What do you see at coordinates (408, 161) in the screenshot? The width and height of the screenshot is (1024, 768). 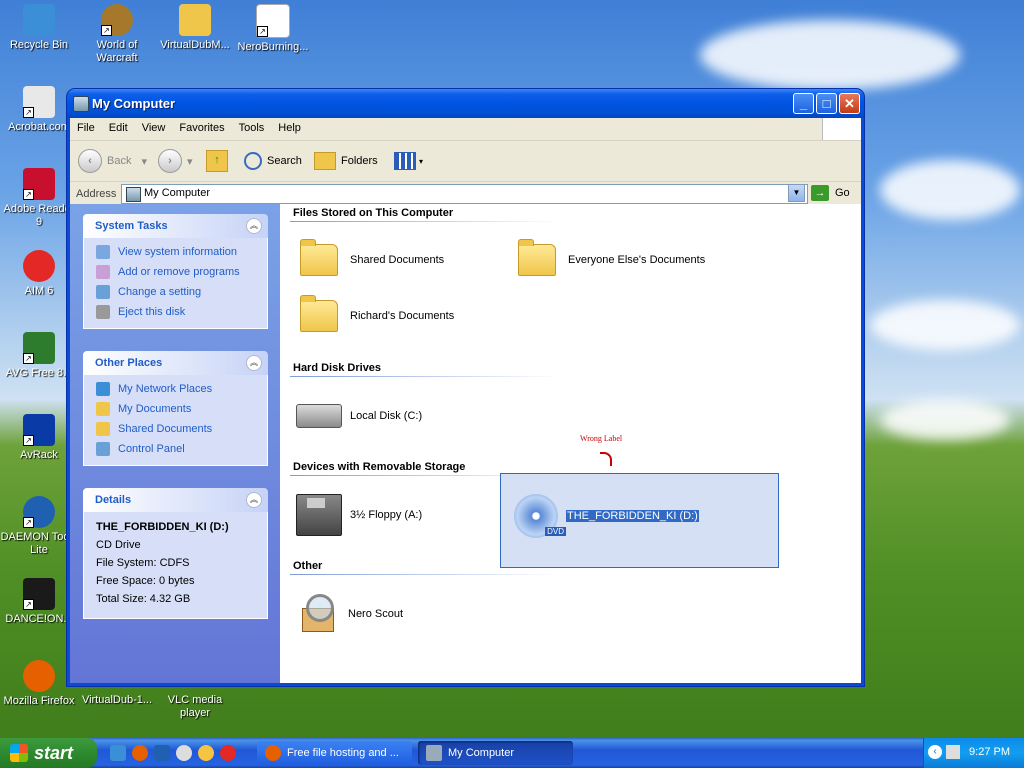 I see `views-button: ▾` at bounding box center [408, 161].